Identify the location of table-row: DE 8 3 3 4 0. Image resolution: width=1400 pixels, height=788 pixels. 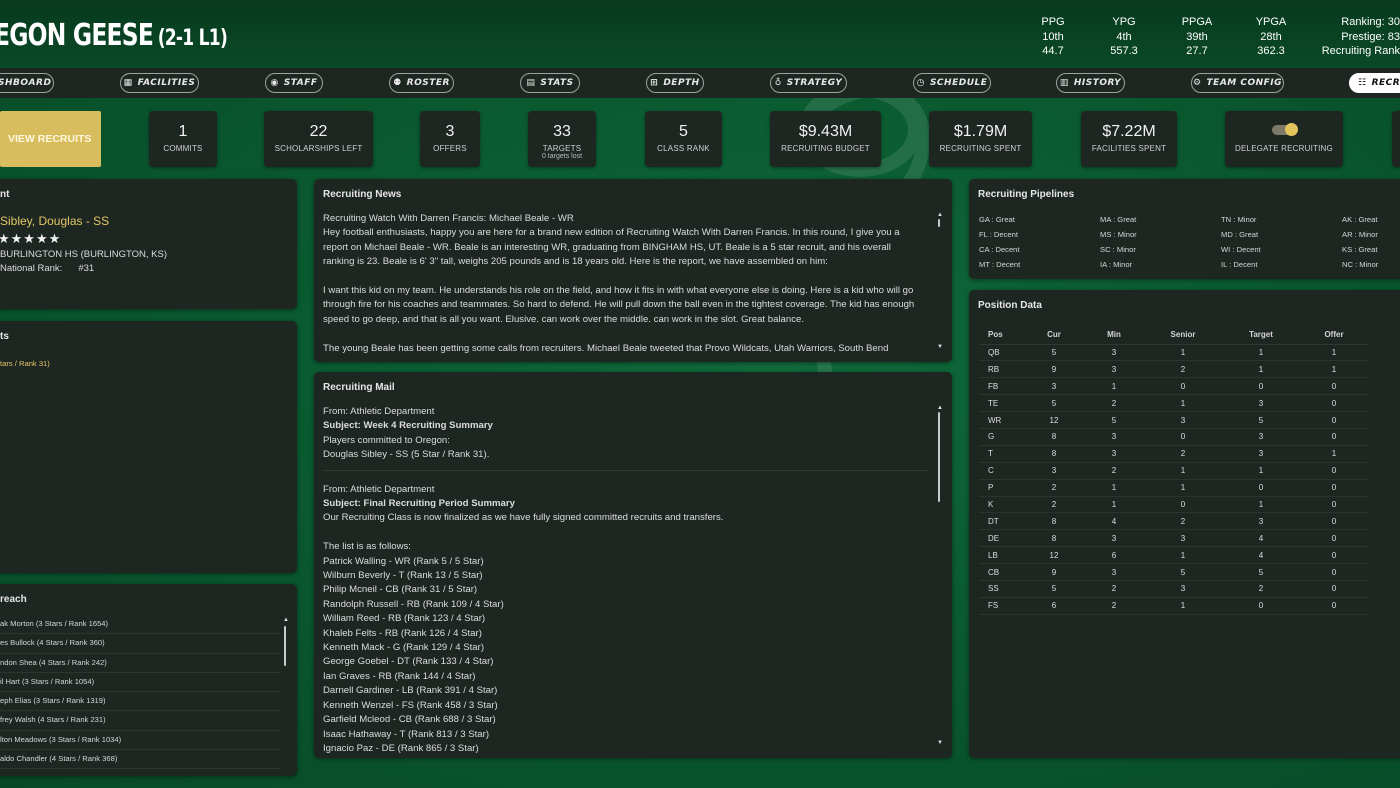
(1174, 538).